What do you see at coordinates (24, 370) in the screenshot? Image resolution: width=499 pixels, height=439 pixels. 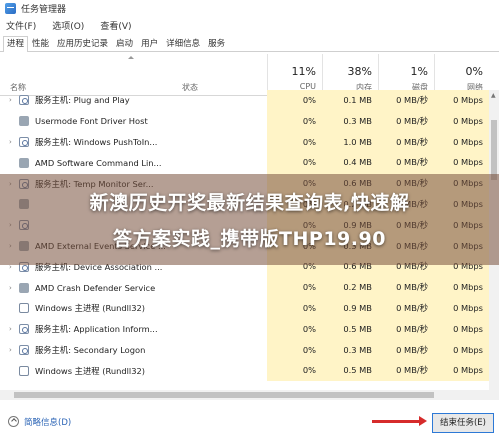 I see `window-icon` at bounding box center [24, 370].